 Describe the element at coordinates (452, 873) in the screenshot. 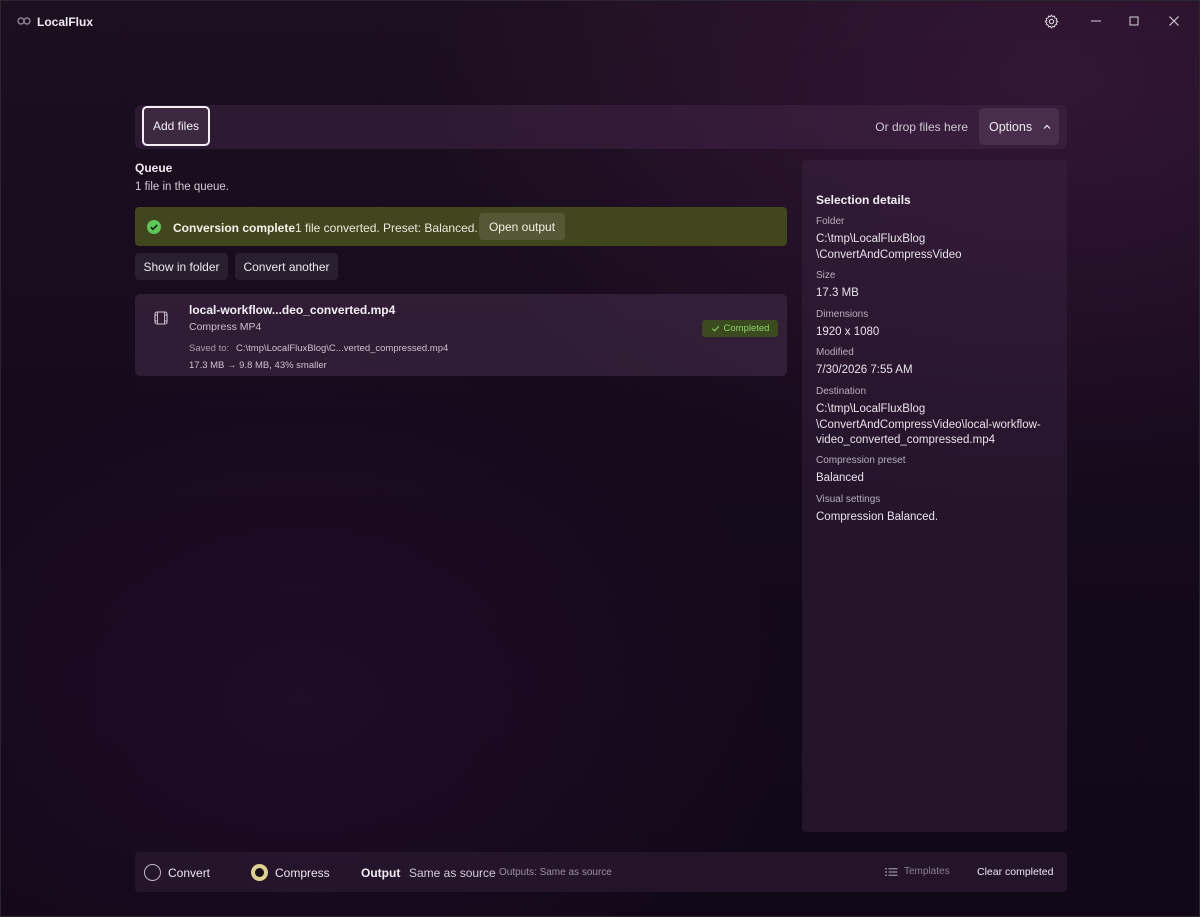

I see `output-value: Same as source` at that location.